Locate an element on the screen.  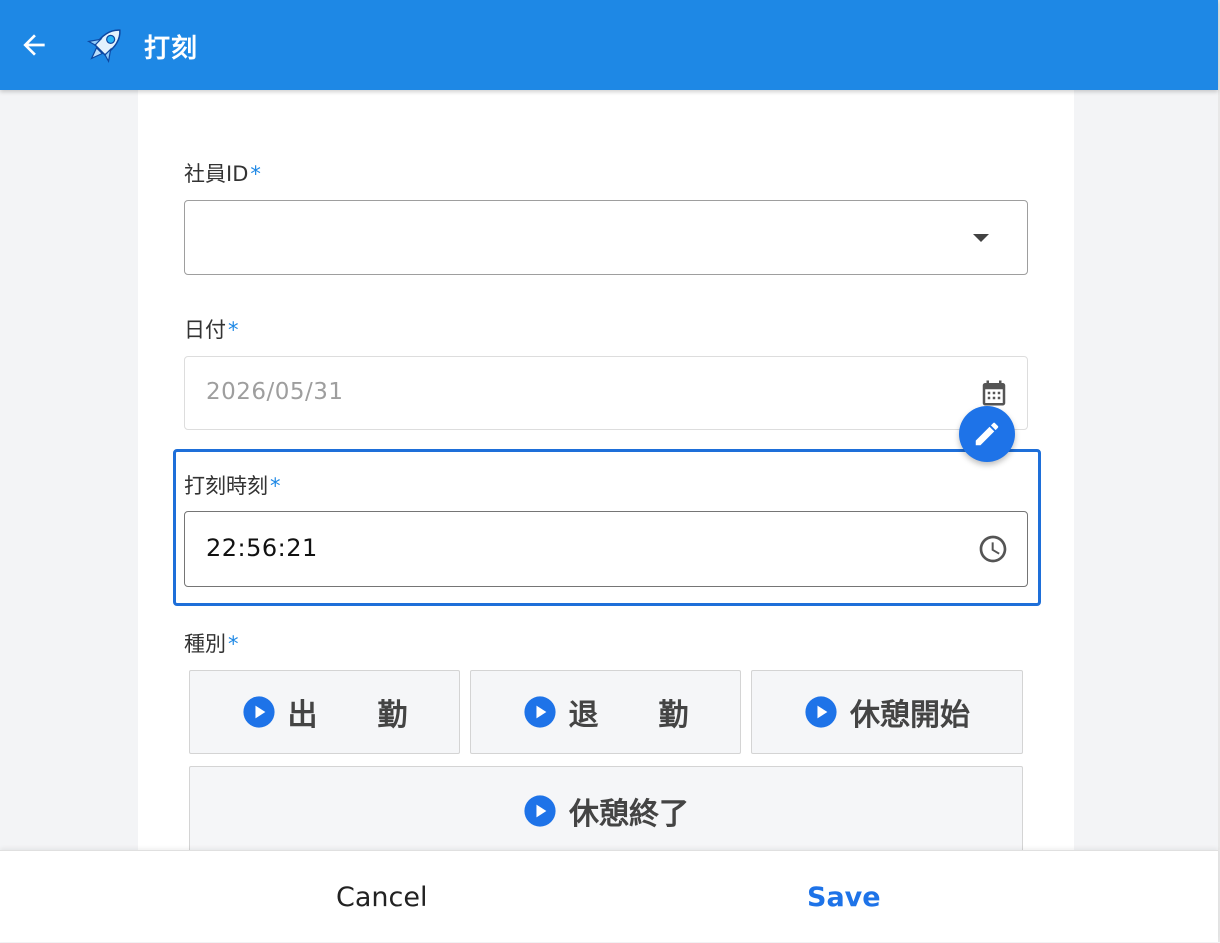
clock-out-label: 退 勤 is located at coordinates (628, 715).